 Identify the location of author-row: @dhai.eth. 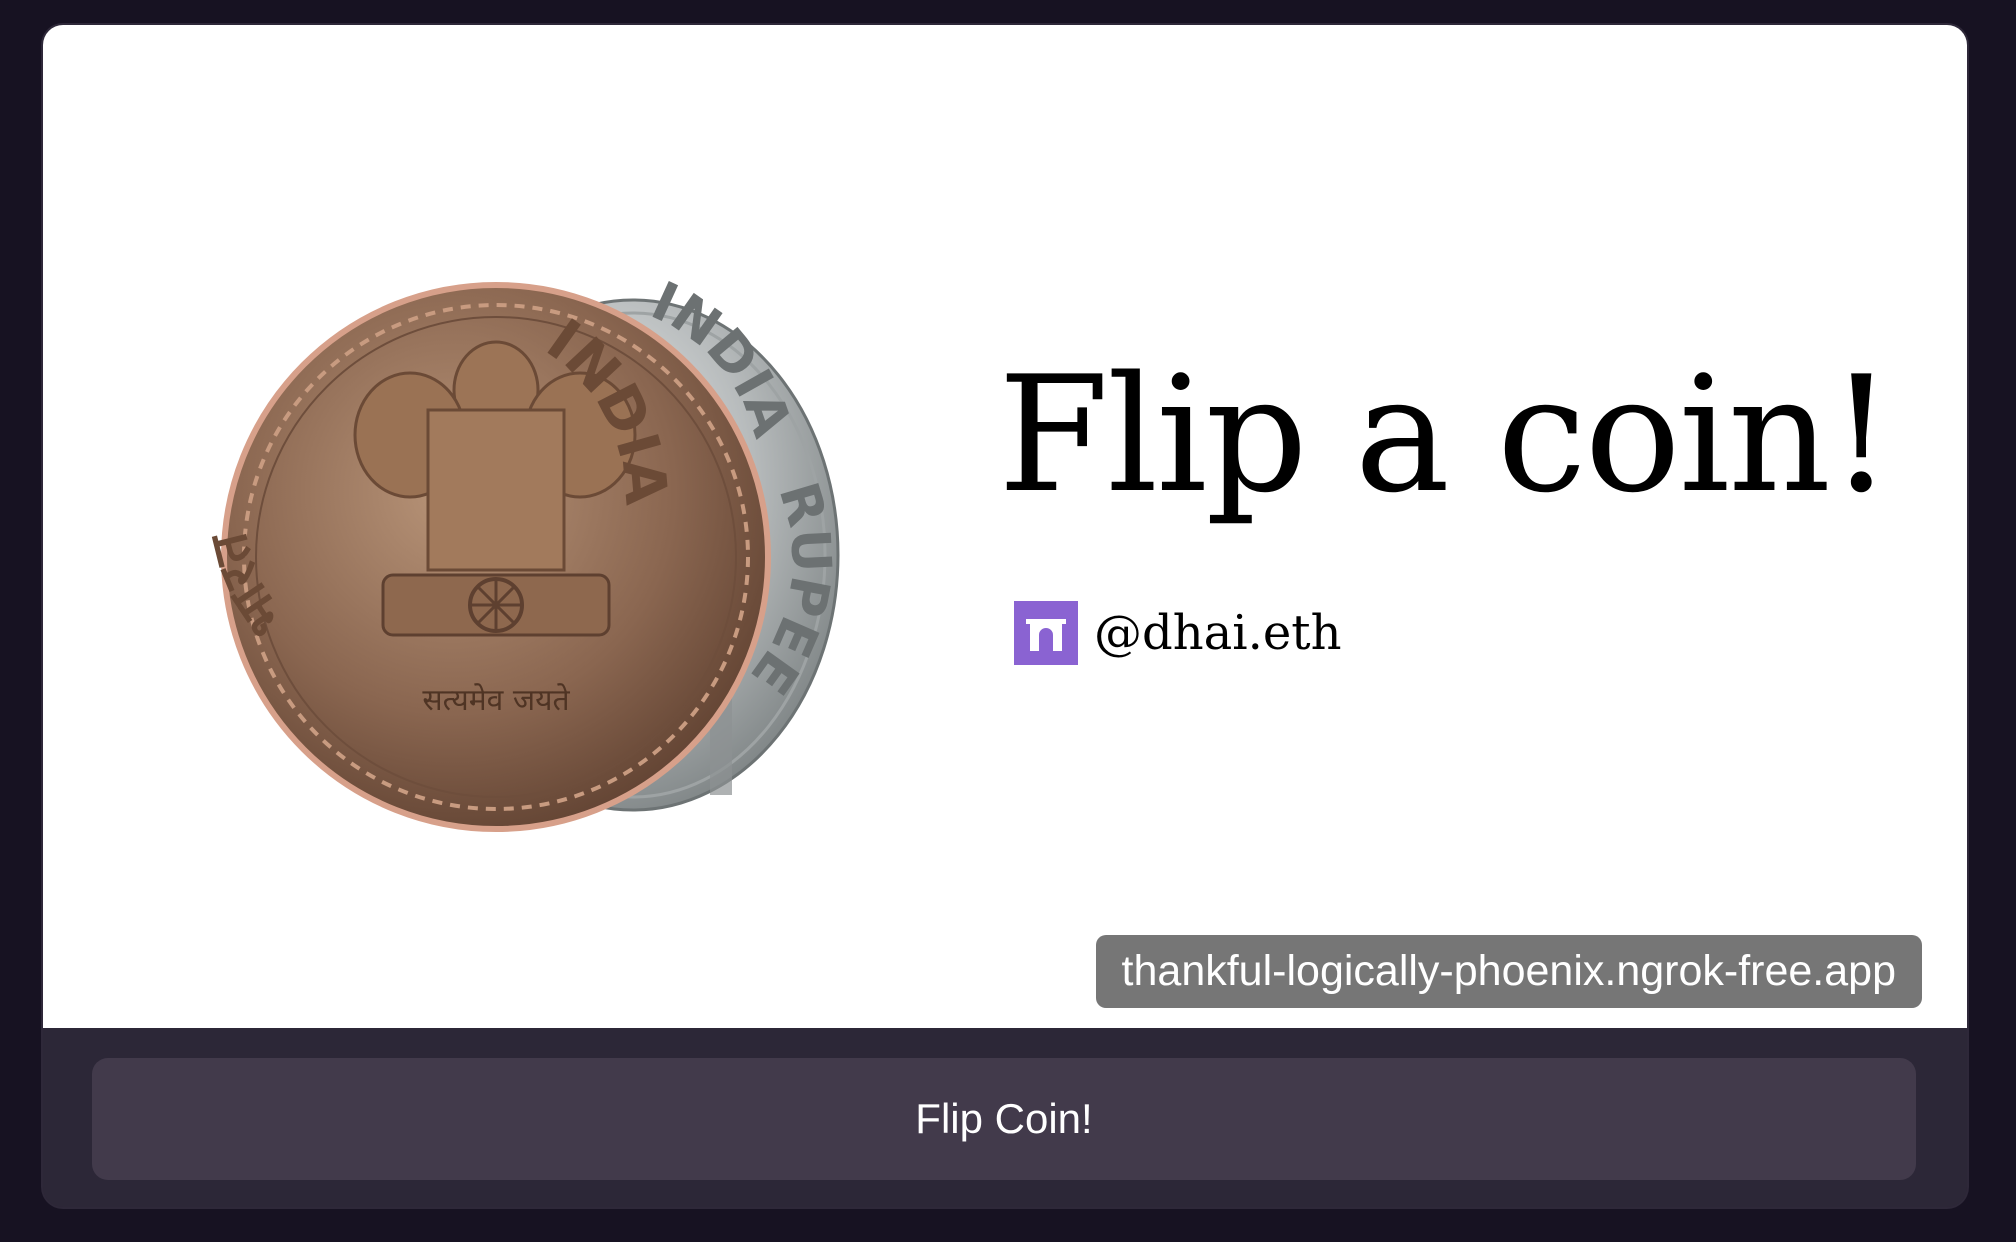
(1177, 633).